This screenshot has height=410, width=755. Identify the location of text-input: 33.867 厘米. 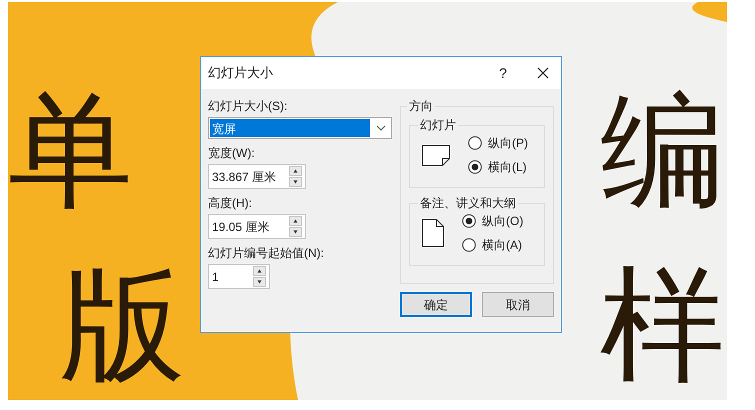
(249, 176).